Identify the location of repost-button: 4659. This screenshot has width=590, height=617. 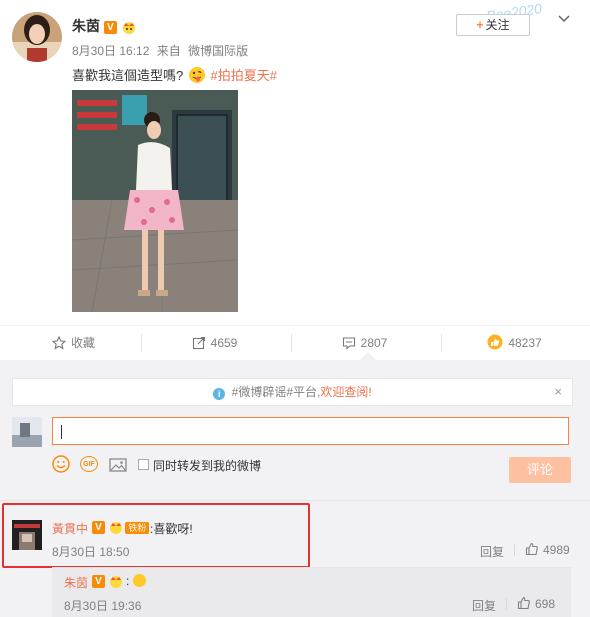
(214, 343).